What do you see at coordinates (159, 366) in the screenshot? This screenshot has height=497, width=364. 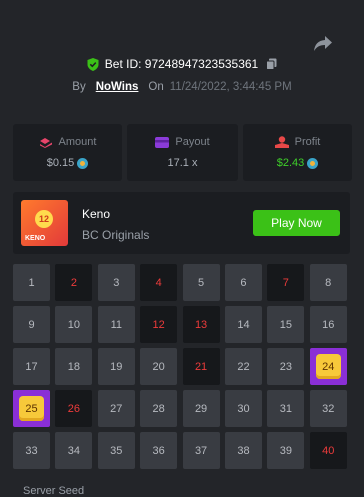 I see `keno-cell: 20` at bounding box center [159, 366].